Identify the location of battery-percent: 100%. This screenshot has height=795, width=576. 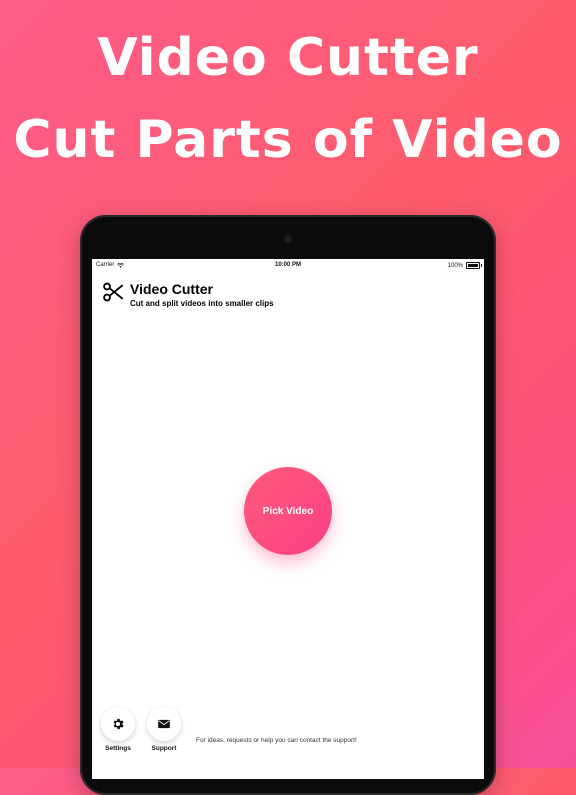
(455, 265).